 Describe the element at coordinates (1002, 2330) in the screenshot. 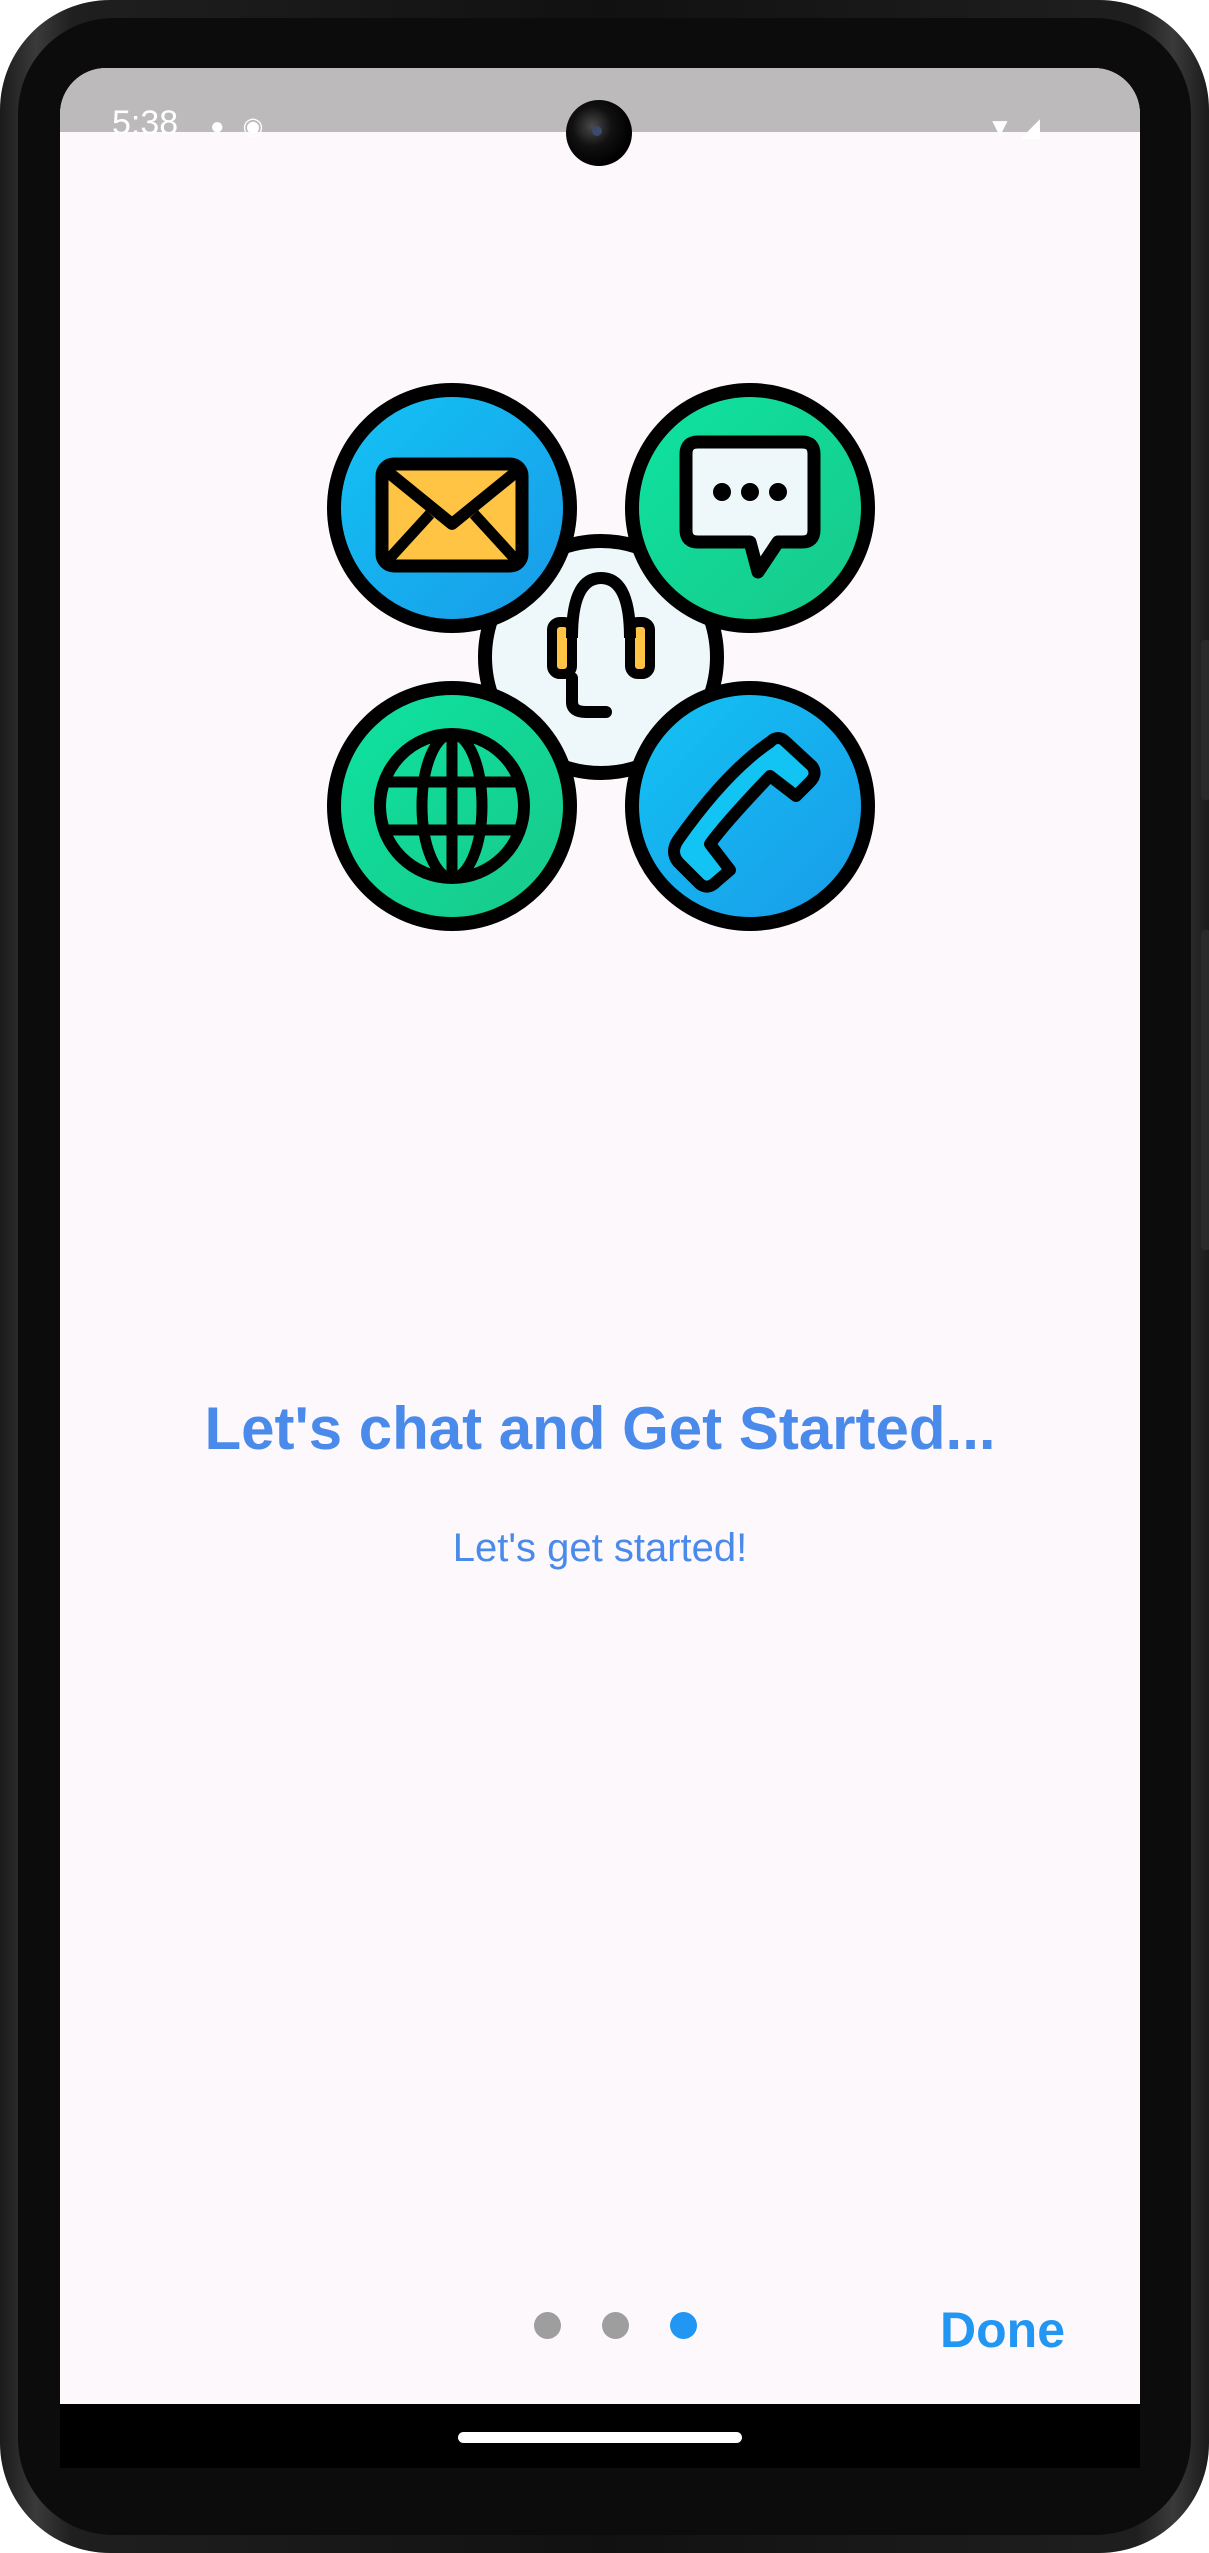

I see `done-button: Done` at that location.